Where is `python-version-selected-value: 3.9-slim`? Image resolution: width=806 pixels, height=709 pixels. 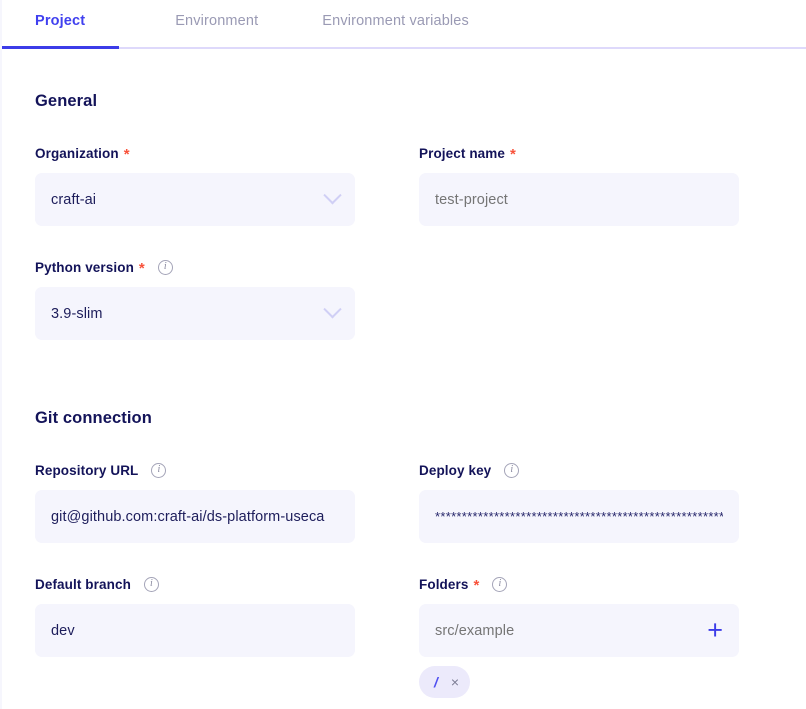 python-version-selected-value: 3.9-slim is located at coordinates (77, 313).